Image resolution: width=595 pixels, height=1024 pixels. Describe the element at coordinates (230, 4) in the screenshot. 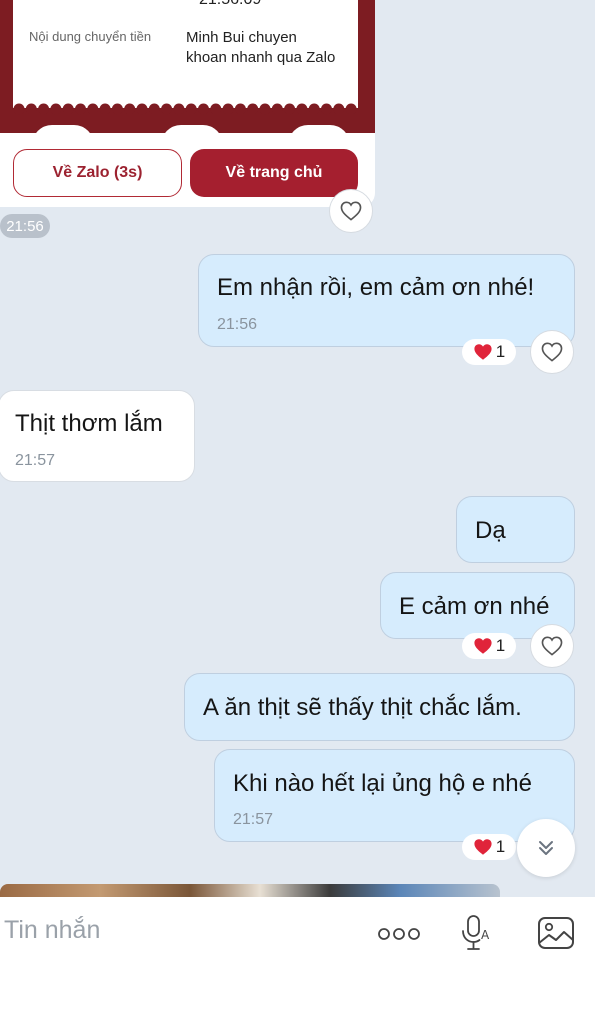

I see `receipt-transfer-time: 21:56:09` at that location.